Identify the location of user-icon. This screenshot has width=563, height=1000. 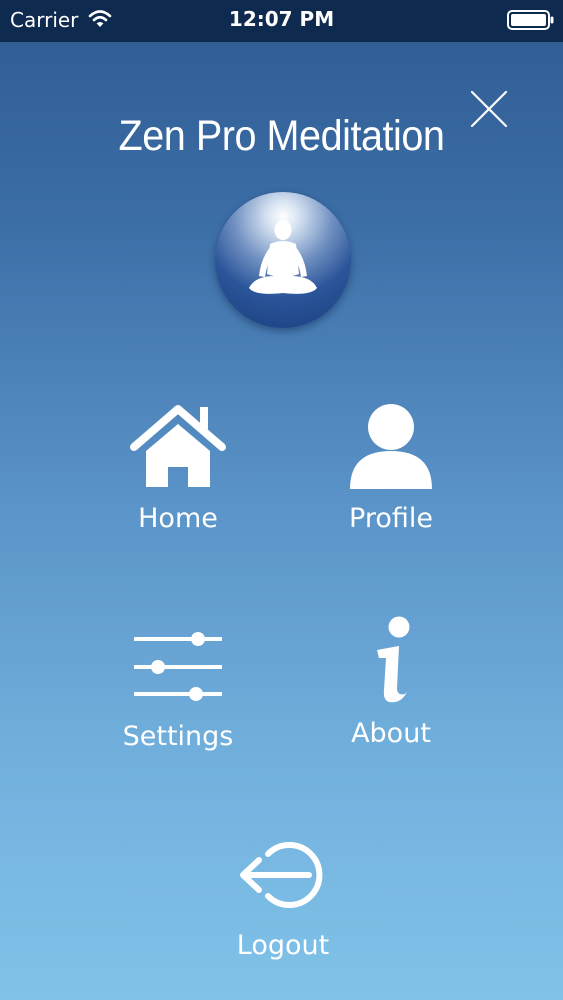
(391, 446).